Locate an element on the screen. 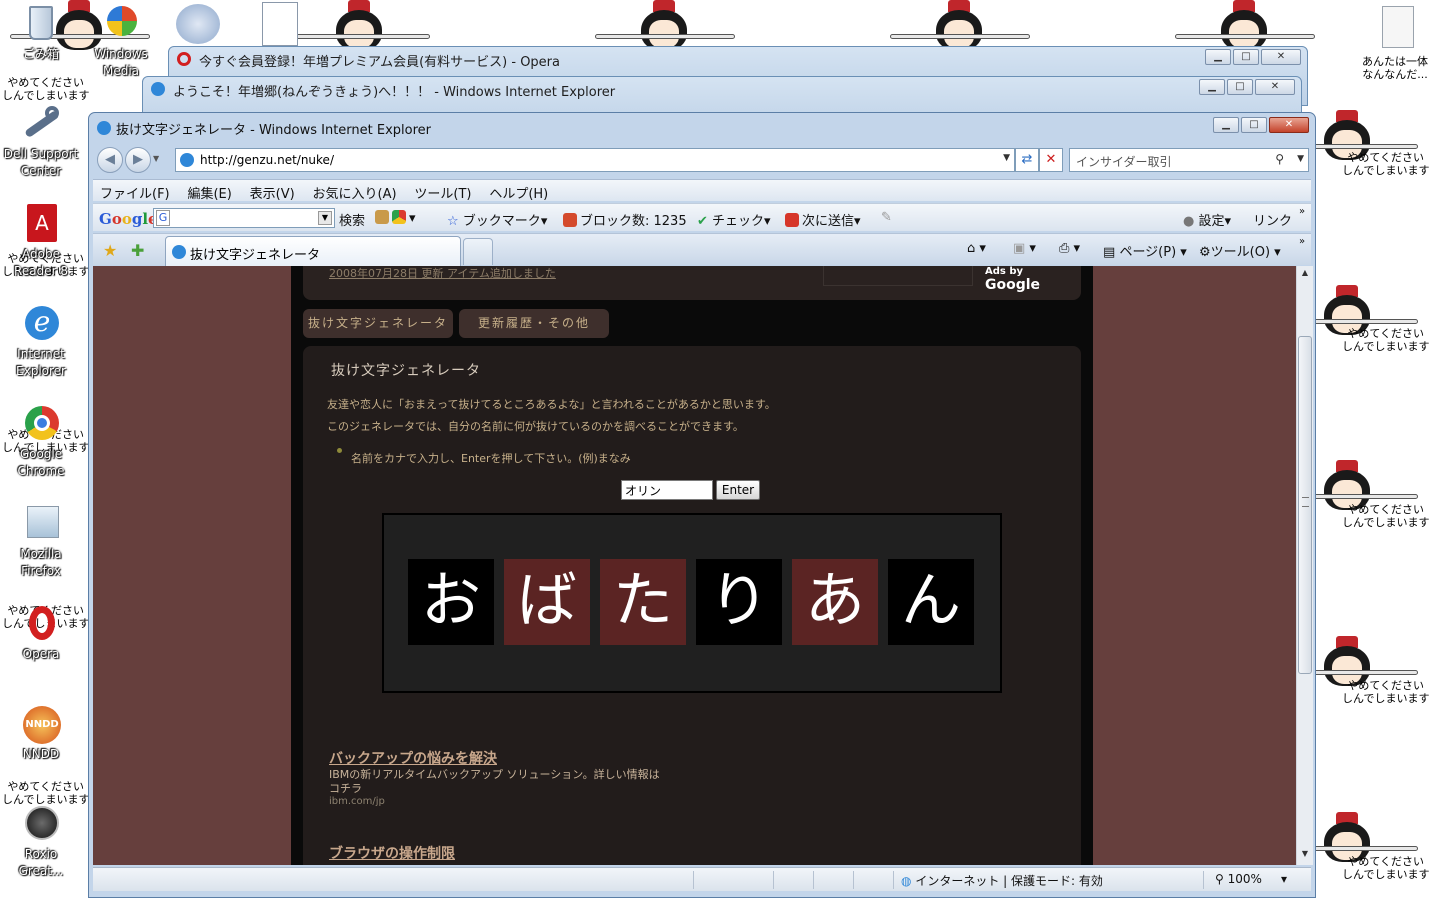  menu-favorites: お気に入り(A) is located at coordinates (355, 191).